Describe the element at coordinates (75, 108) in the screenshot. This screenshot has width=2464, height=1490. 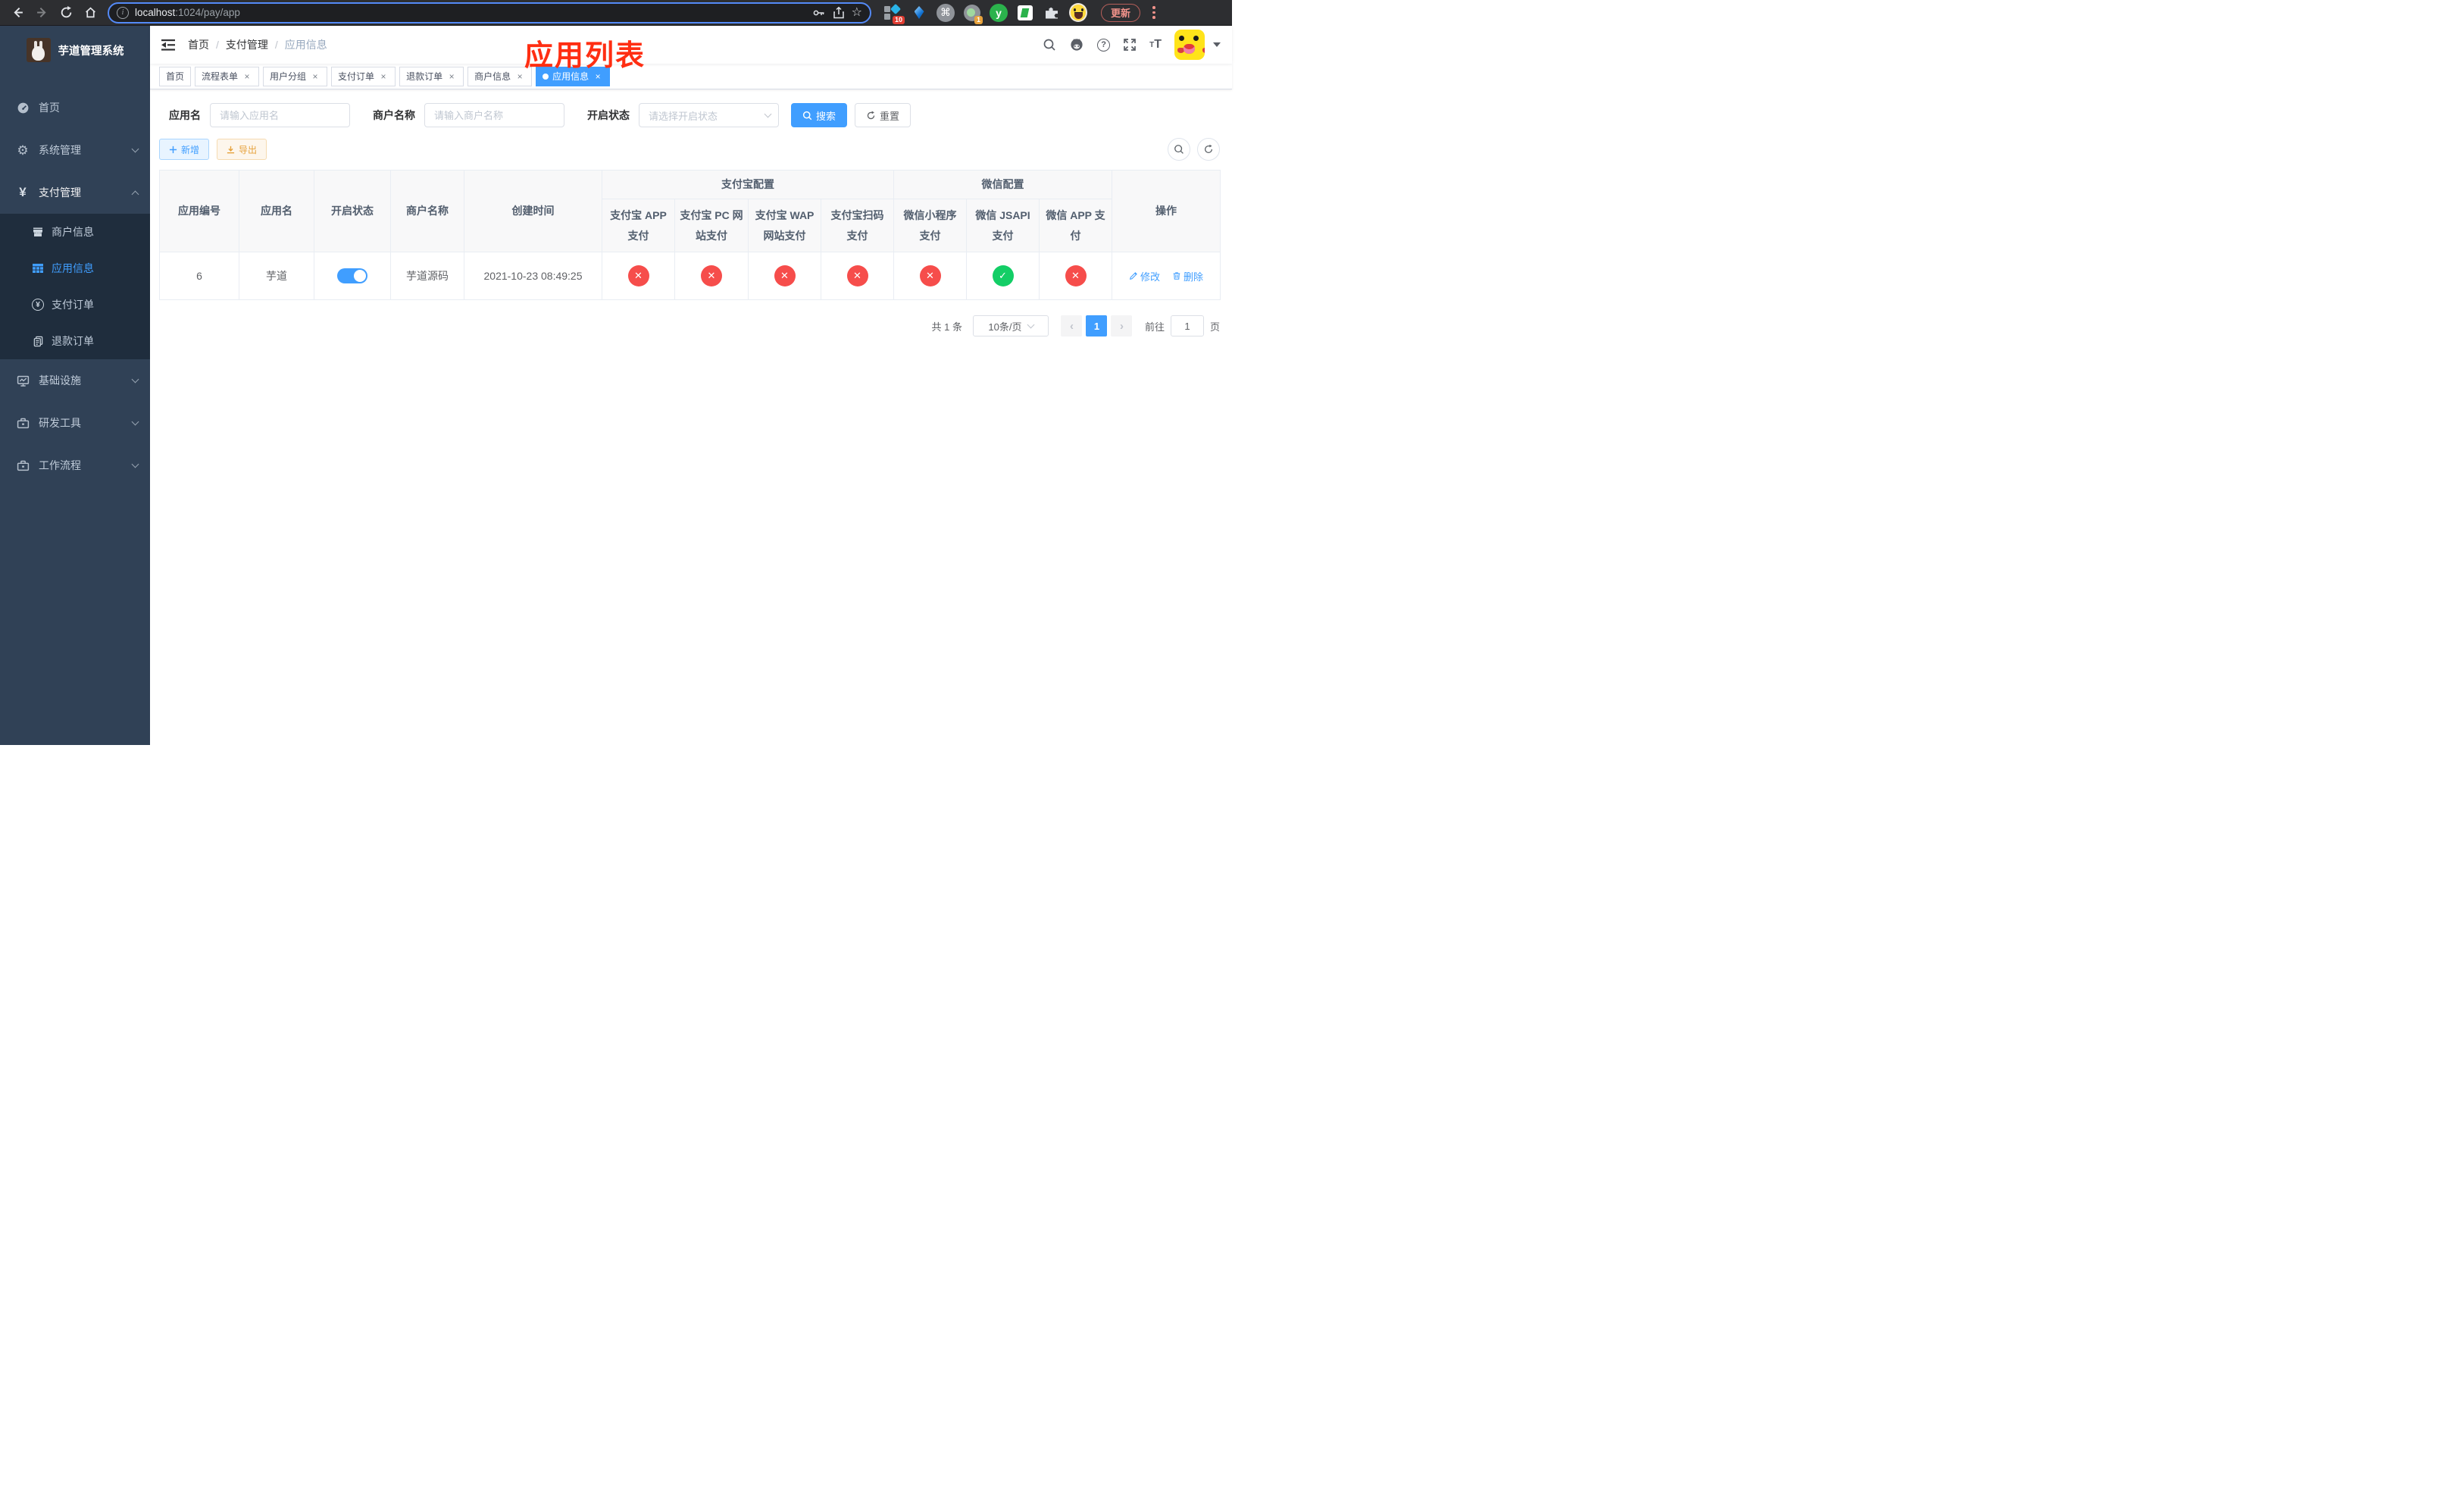
I see `sidebar-item-home: 首页` at that location.